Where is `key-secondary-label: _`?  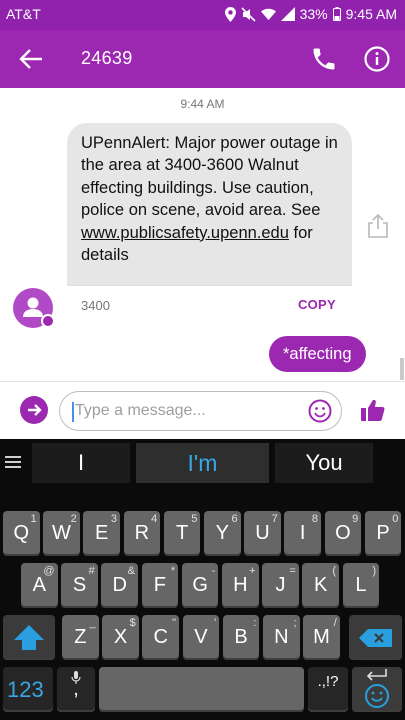
key-secondary-label: _ is located at coordinates (92, 623).